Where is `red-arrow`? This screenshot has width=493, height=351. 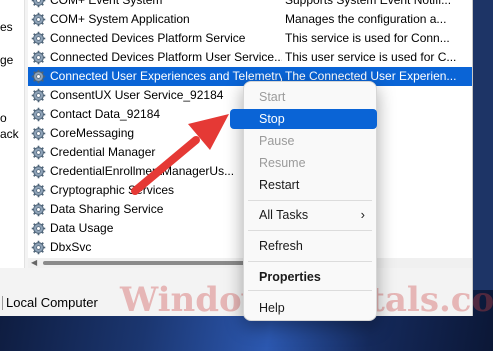 red-arrow is located at coordinates (180, 154).